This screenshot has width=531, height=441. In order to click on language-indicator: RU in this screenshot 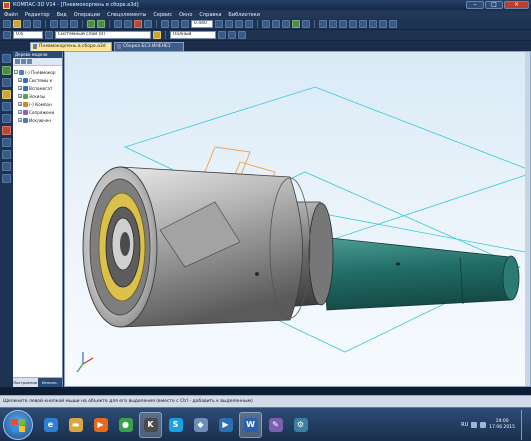, I will do `click(464, 425)`.